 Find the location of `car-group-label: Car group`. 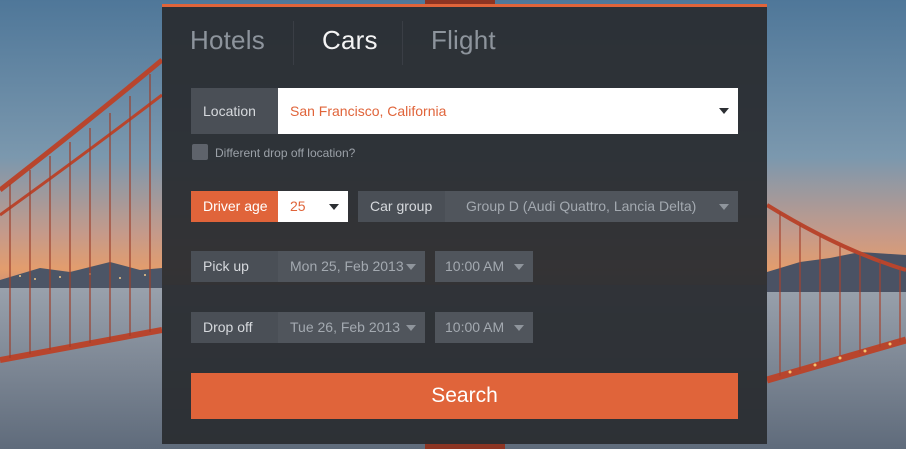

car-group-label: Car group is located at coordinates (401, 206).